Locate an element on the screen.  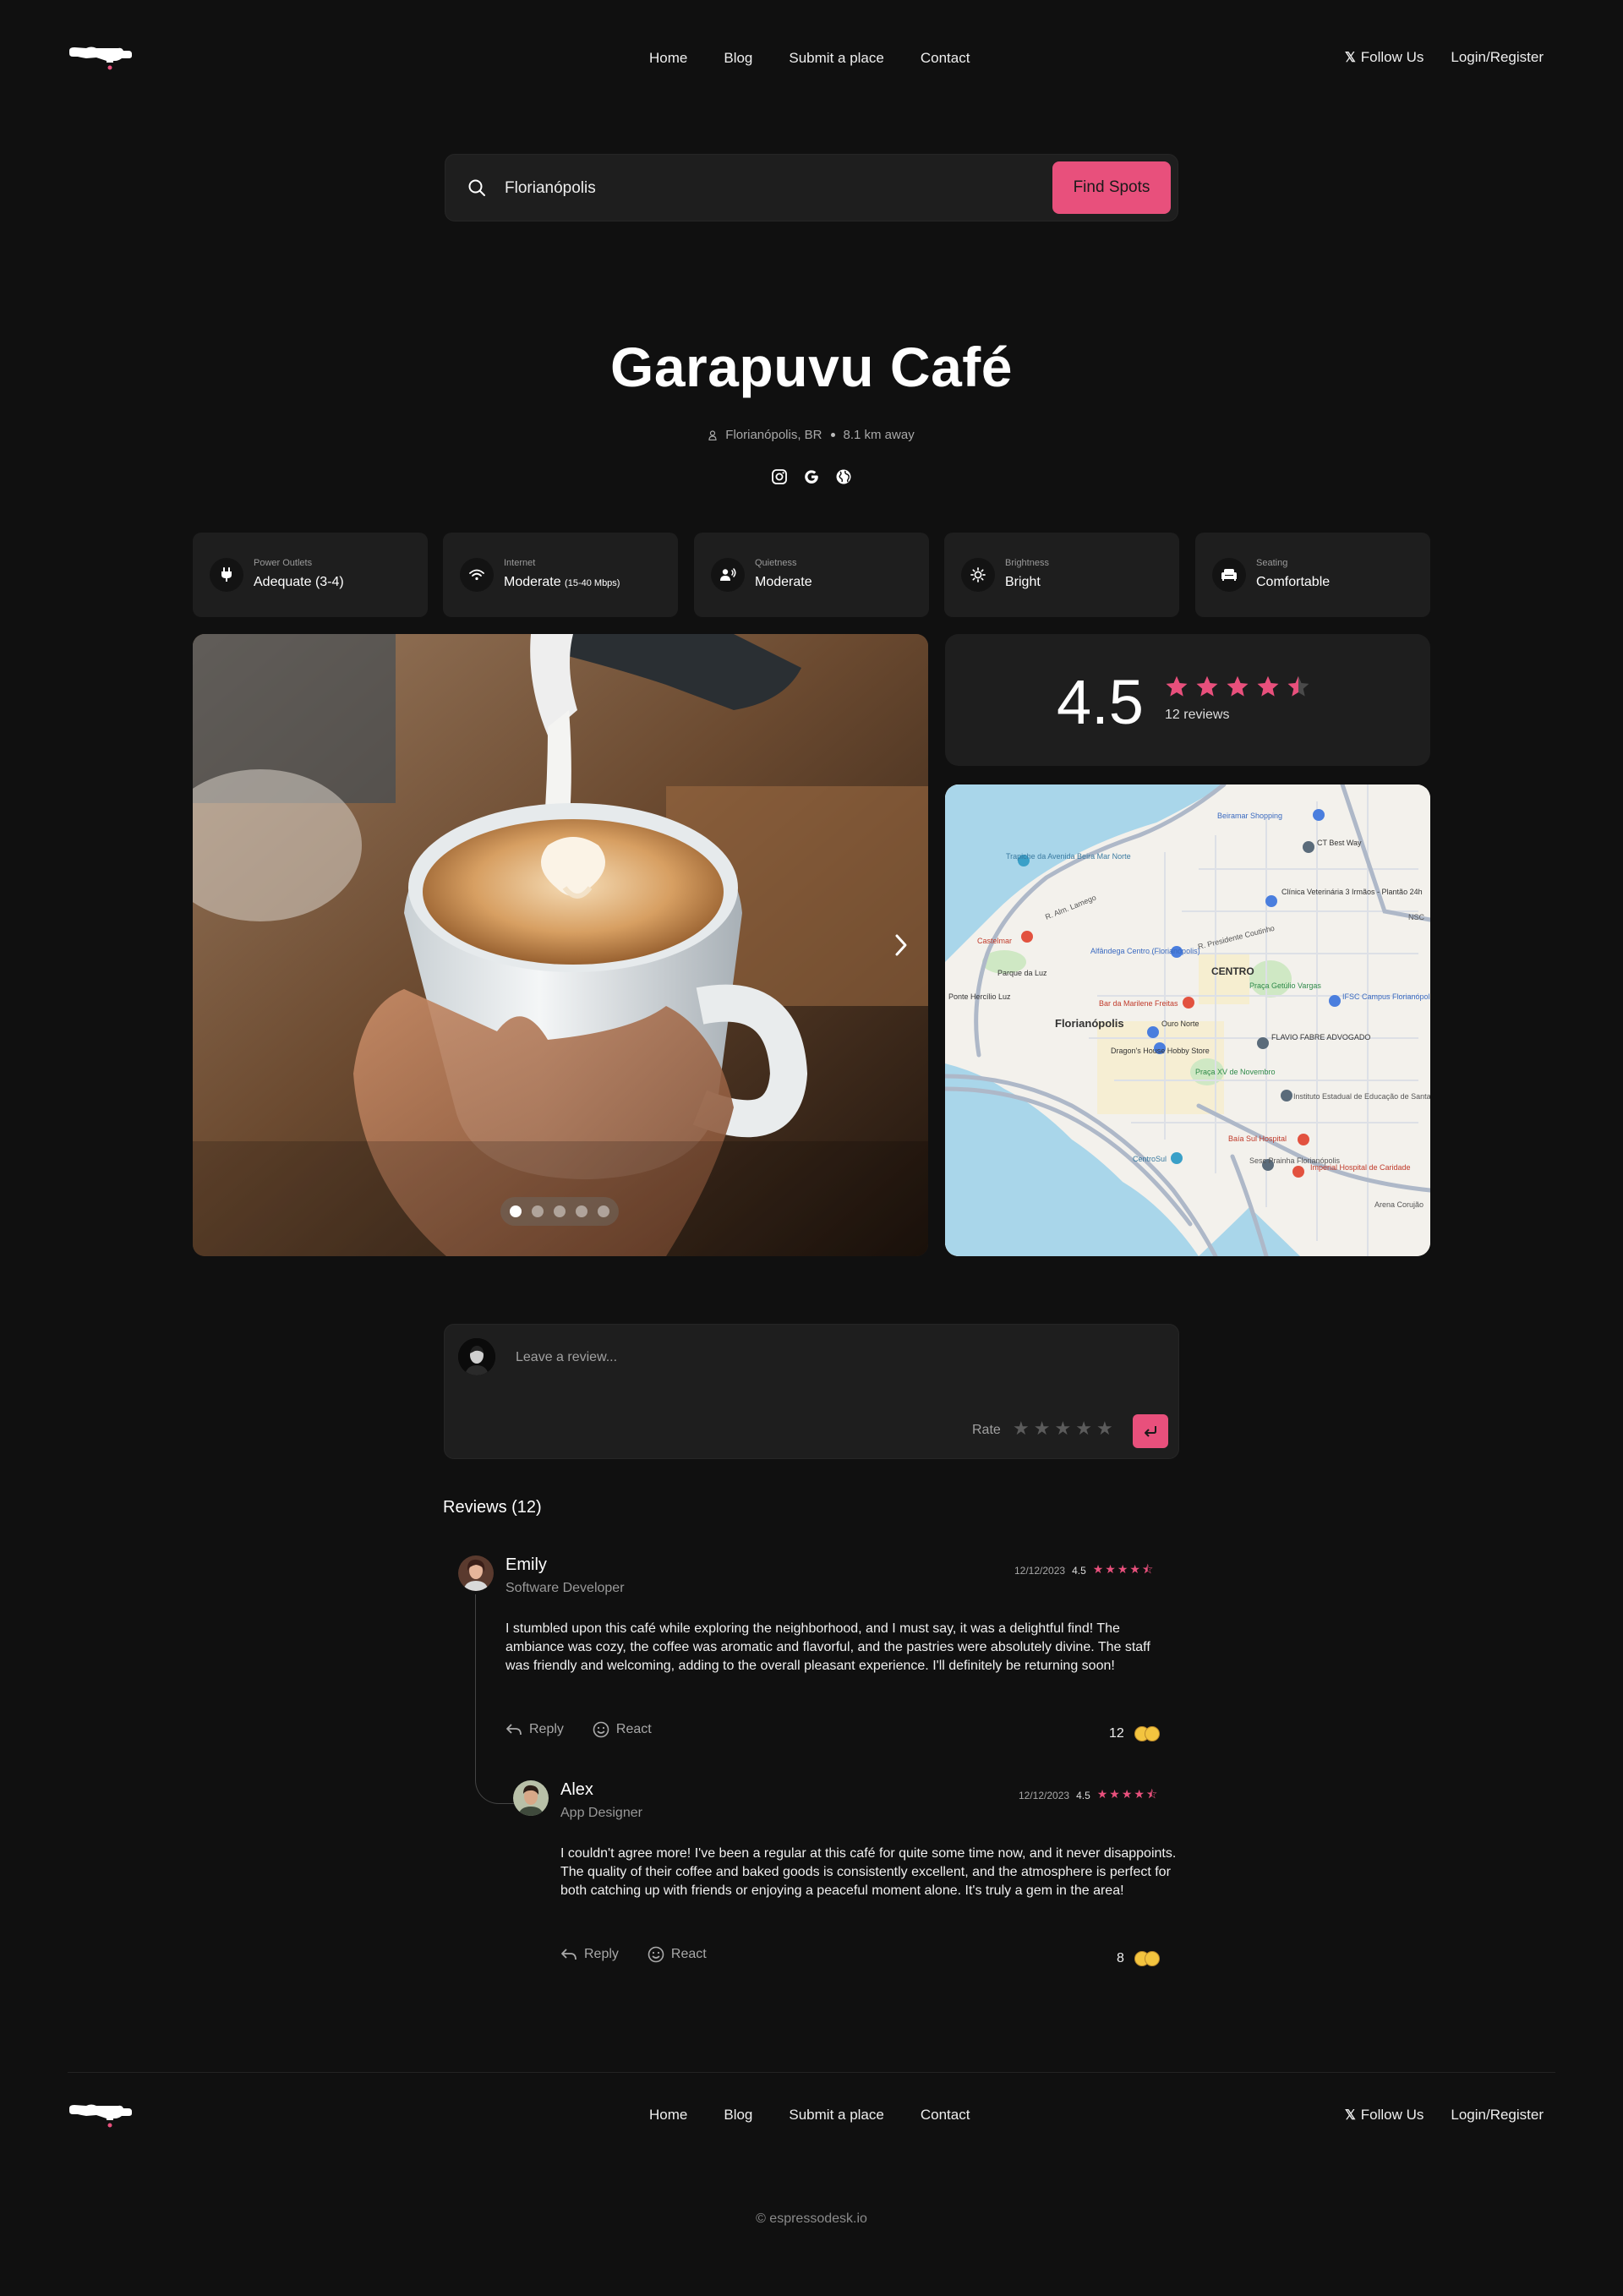
map-label: Sesc Prainha Florianópolis is located at coordinates (1295, 1160).